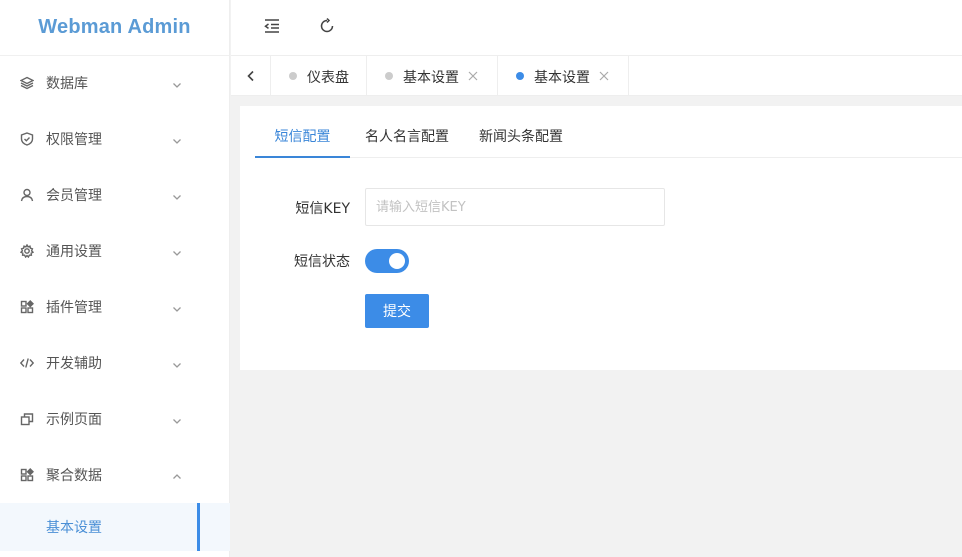 The width and height of the screenshot is (962, 557). What do you see at coordinates (515, 207) in the screenshot?
I see `sms-key-input` at bounding box center [515, 207].